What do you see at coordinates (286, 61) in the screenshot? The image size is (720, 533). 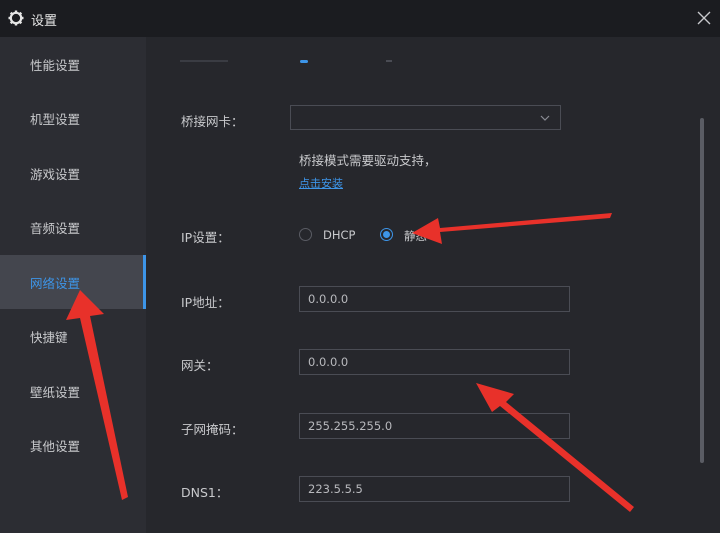 I see `clipped-content-remnant` at bounding box center [286, 61].